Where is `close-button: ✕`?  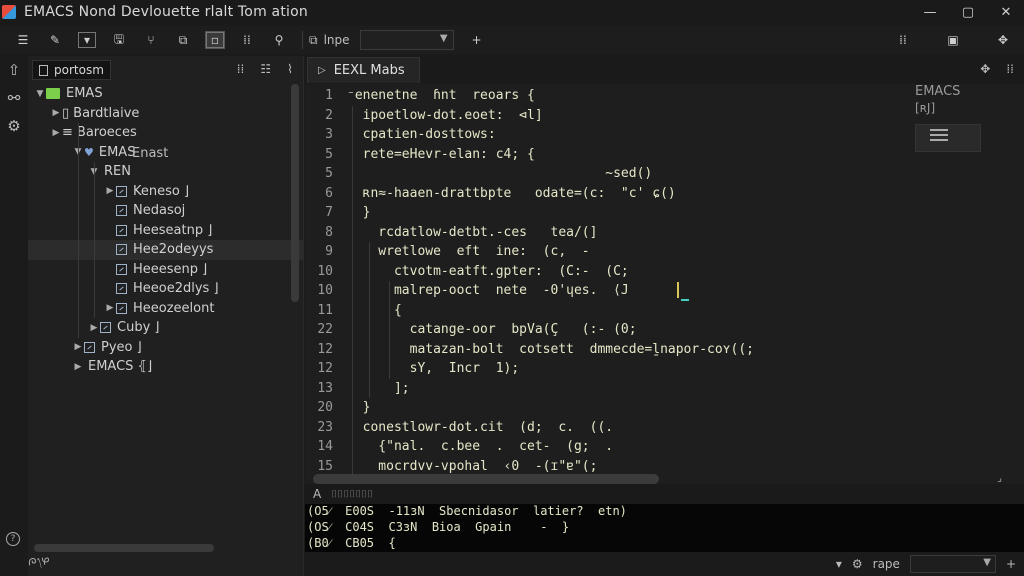
close-button: ✕ is located at coordinates (1006, 12).